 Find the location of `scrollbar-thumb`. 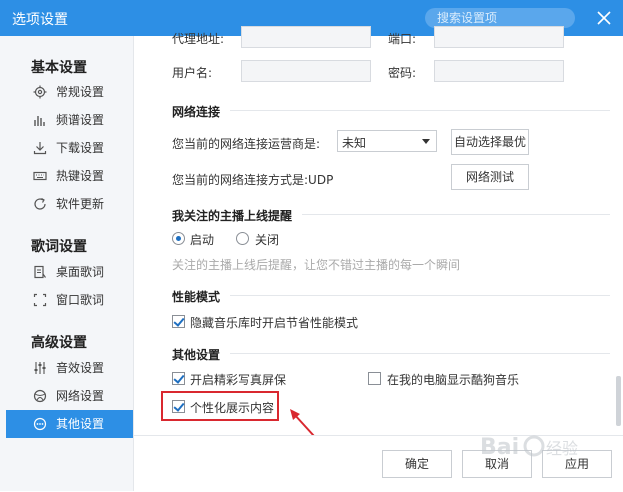

scrollbar-thumb is located at coordinates (618, 401).